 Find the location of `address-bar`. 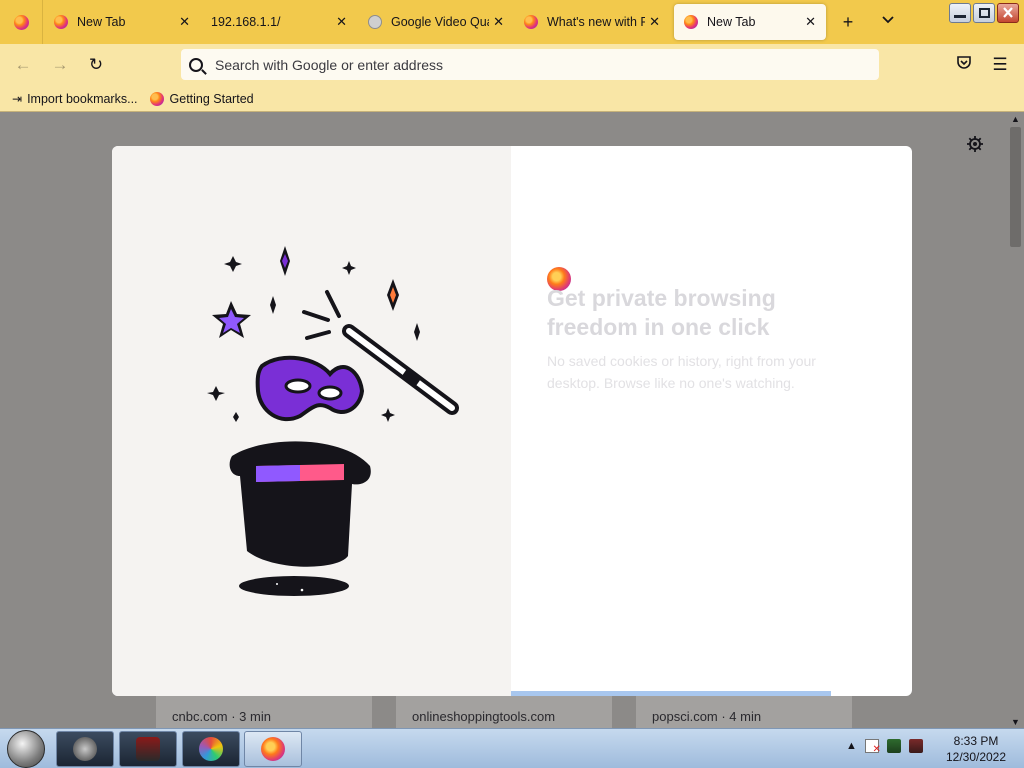

address-bar is located at coordinates (530, 64).